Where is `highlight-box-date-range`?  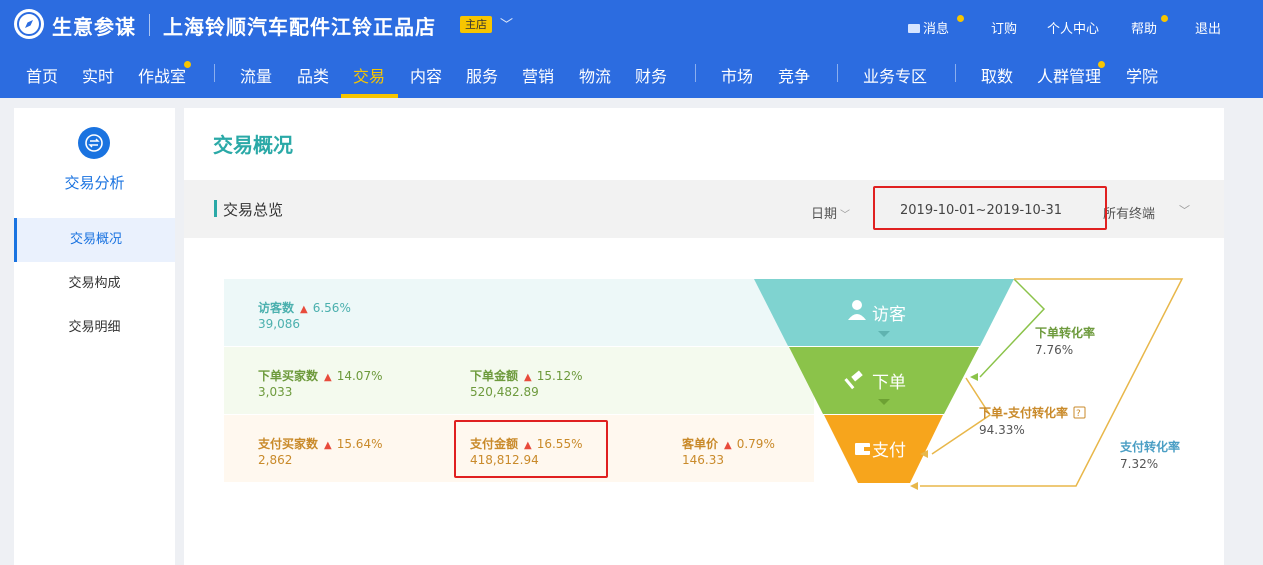 highlight-box-date-range is located at coordinates (990, 208).